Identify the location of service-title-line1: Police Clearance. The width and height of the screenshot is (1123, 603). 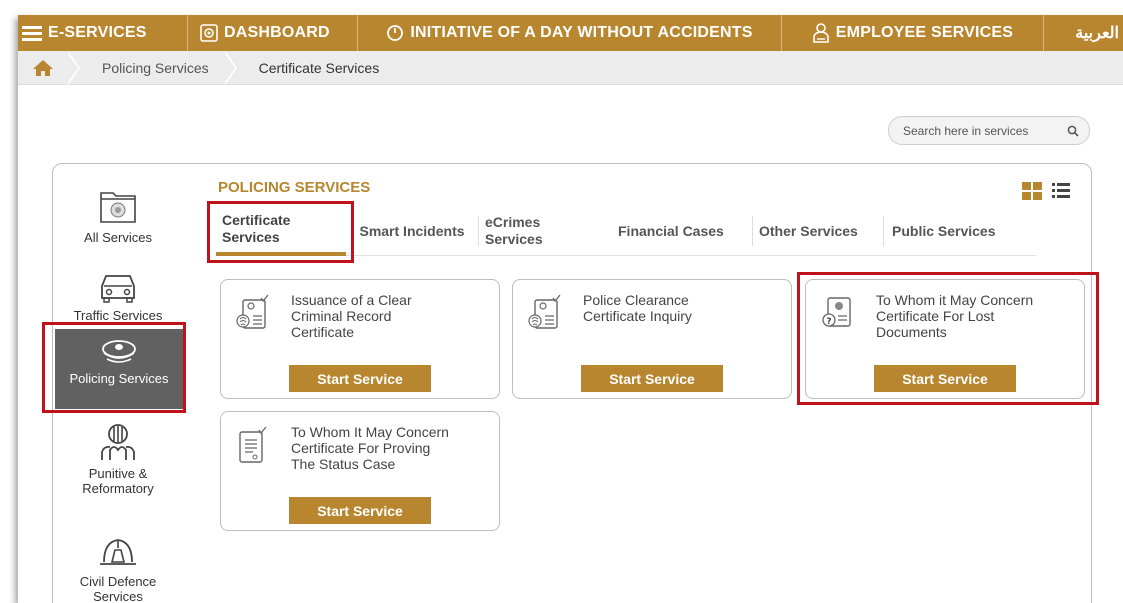
(636, 300).